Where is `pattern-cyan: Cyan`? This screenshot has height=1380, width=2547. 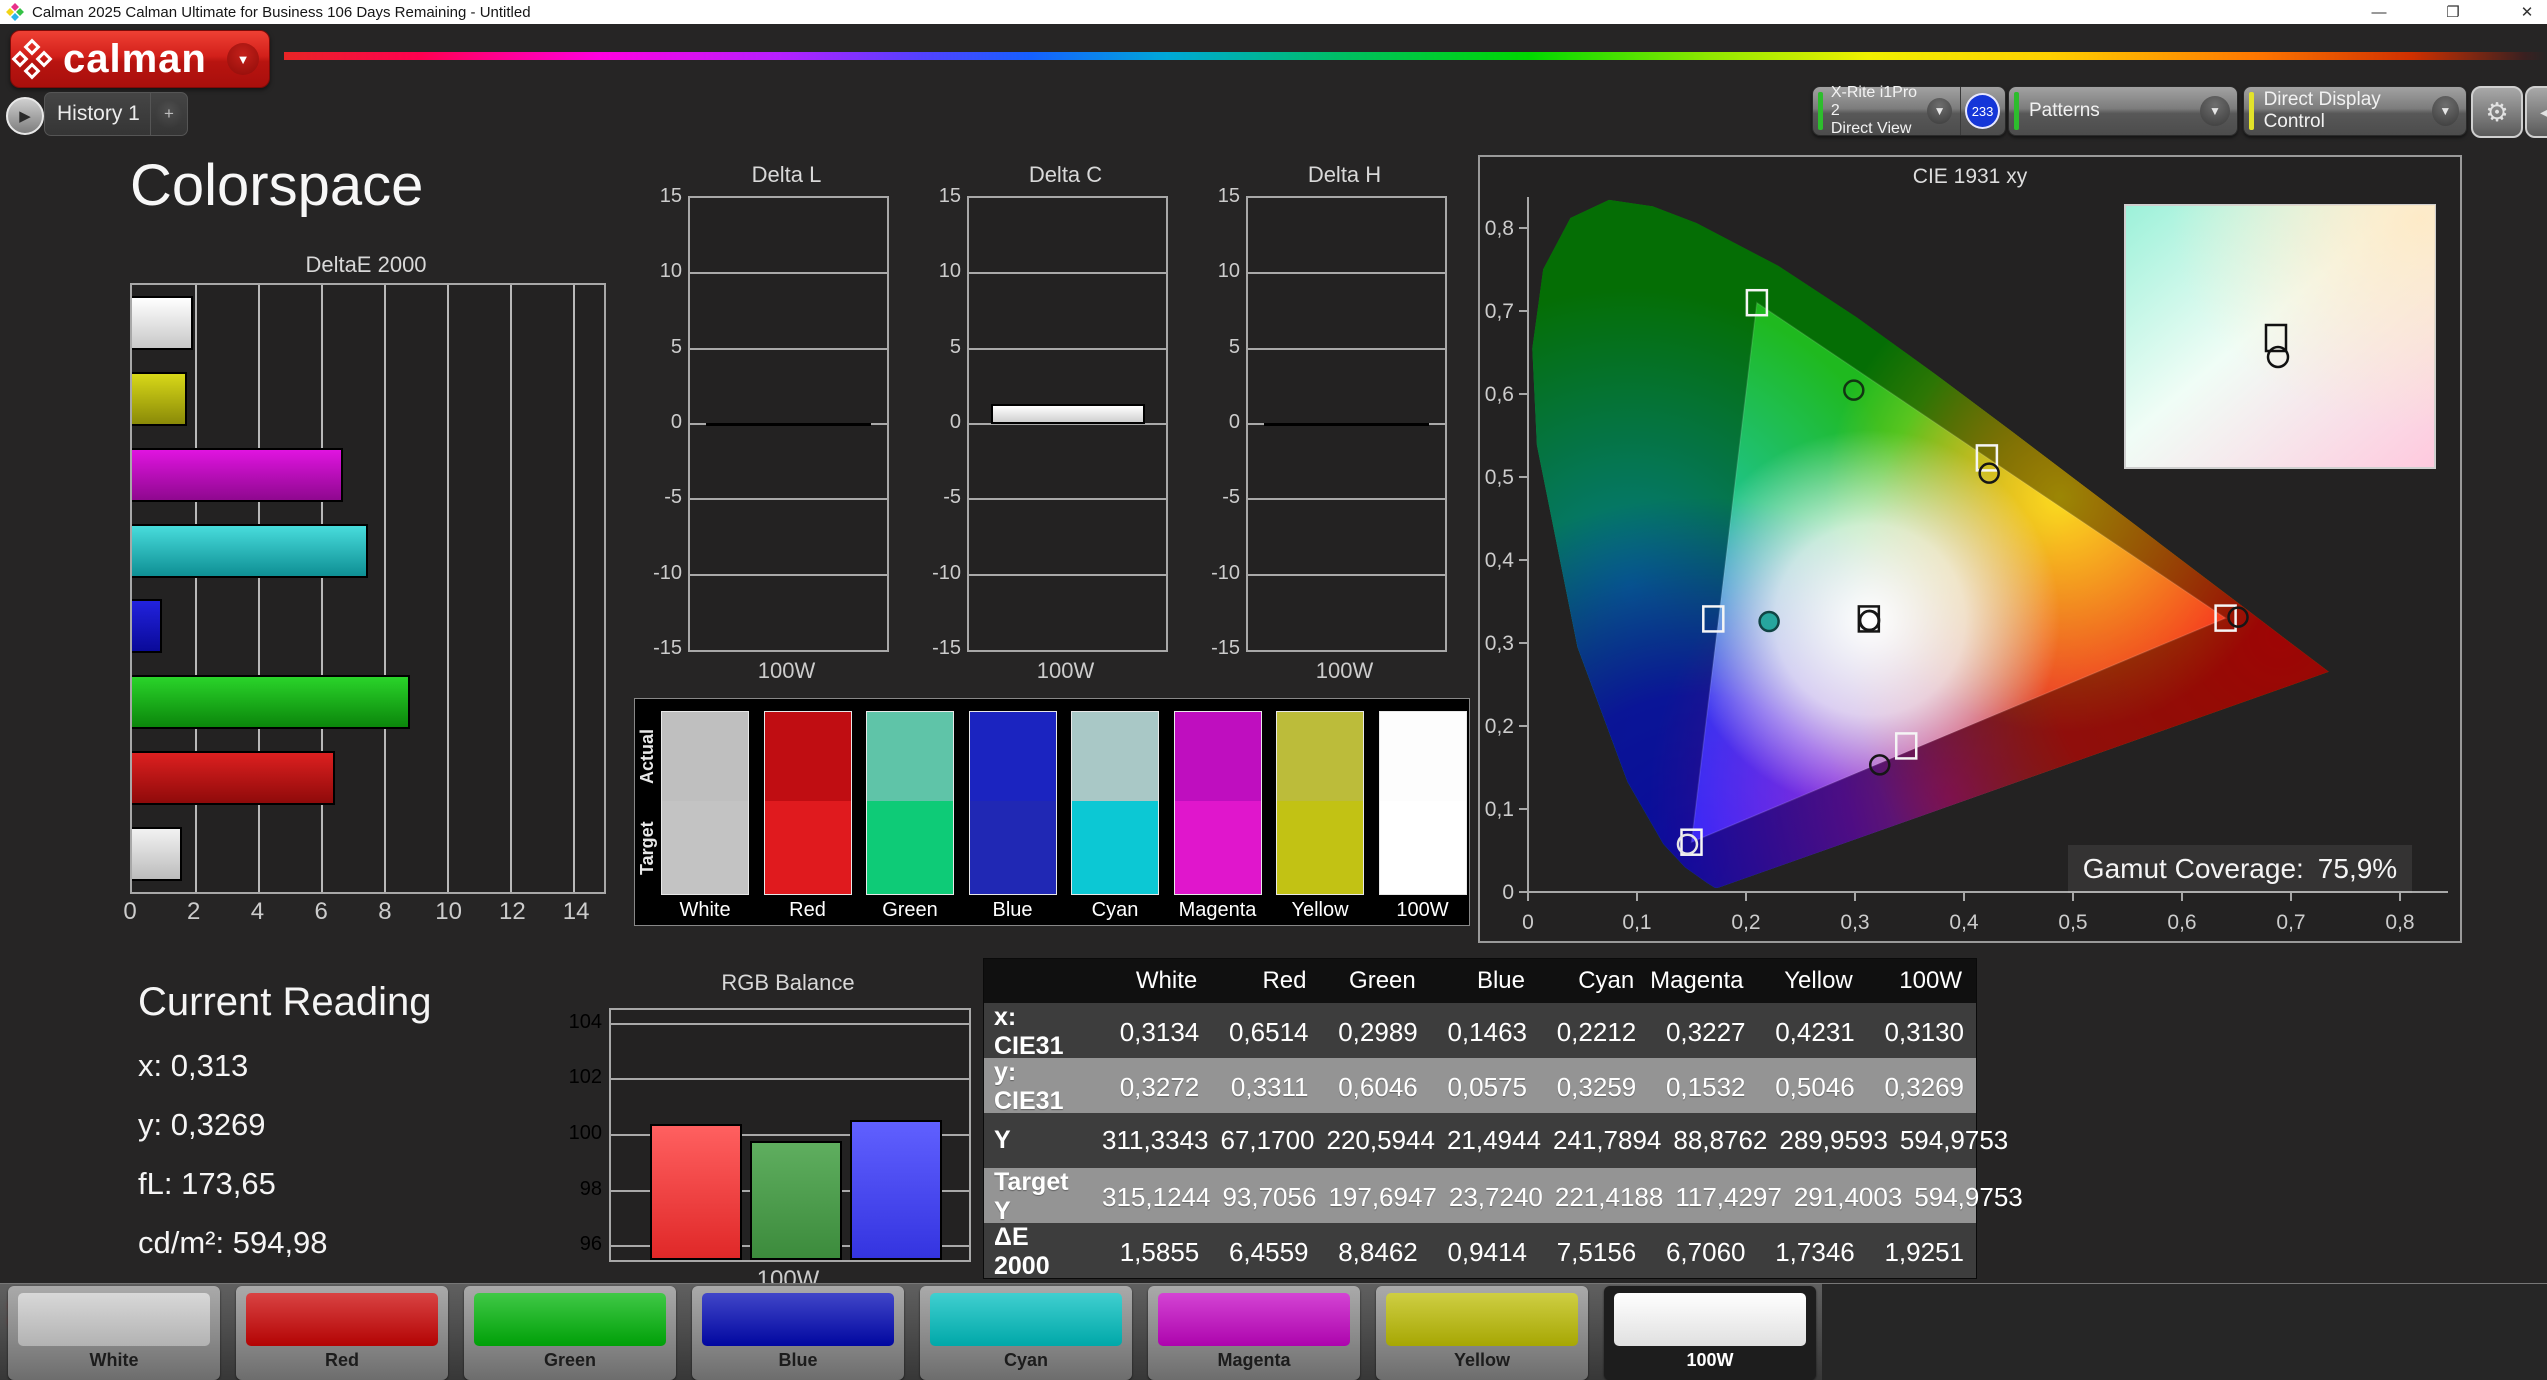
pattern-cyan: Cyan is located at coordinates (1026, 1333).